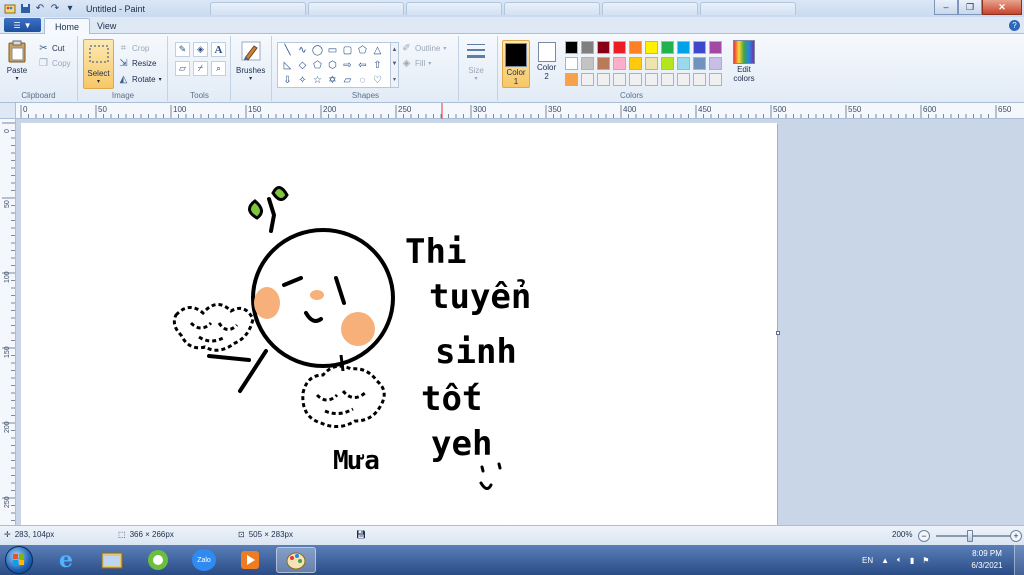 The height and width of the screenshot is (575, 1024). What do you see at coordinates (987, 560) in the screenshot?
I see `taskbar-clock: 8:09 PM 6/3/2021` at bounding box center [987, 560].